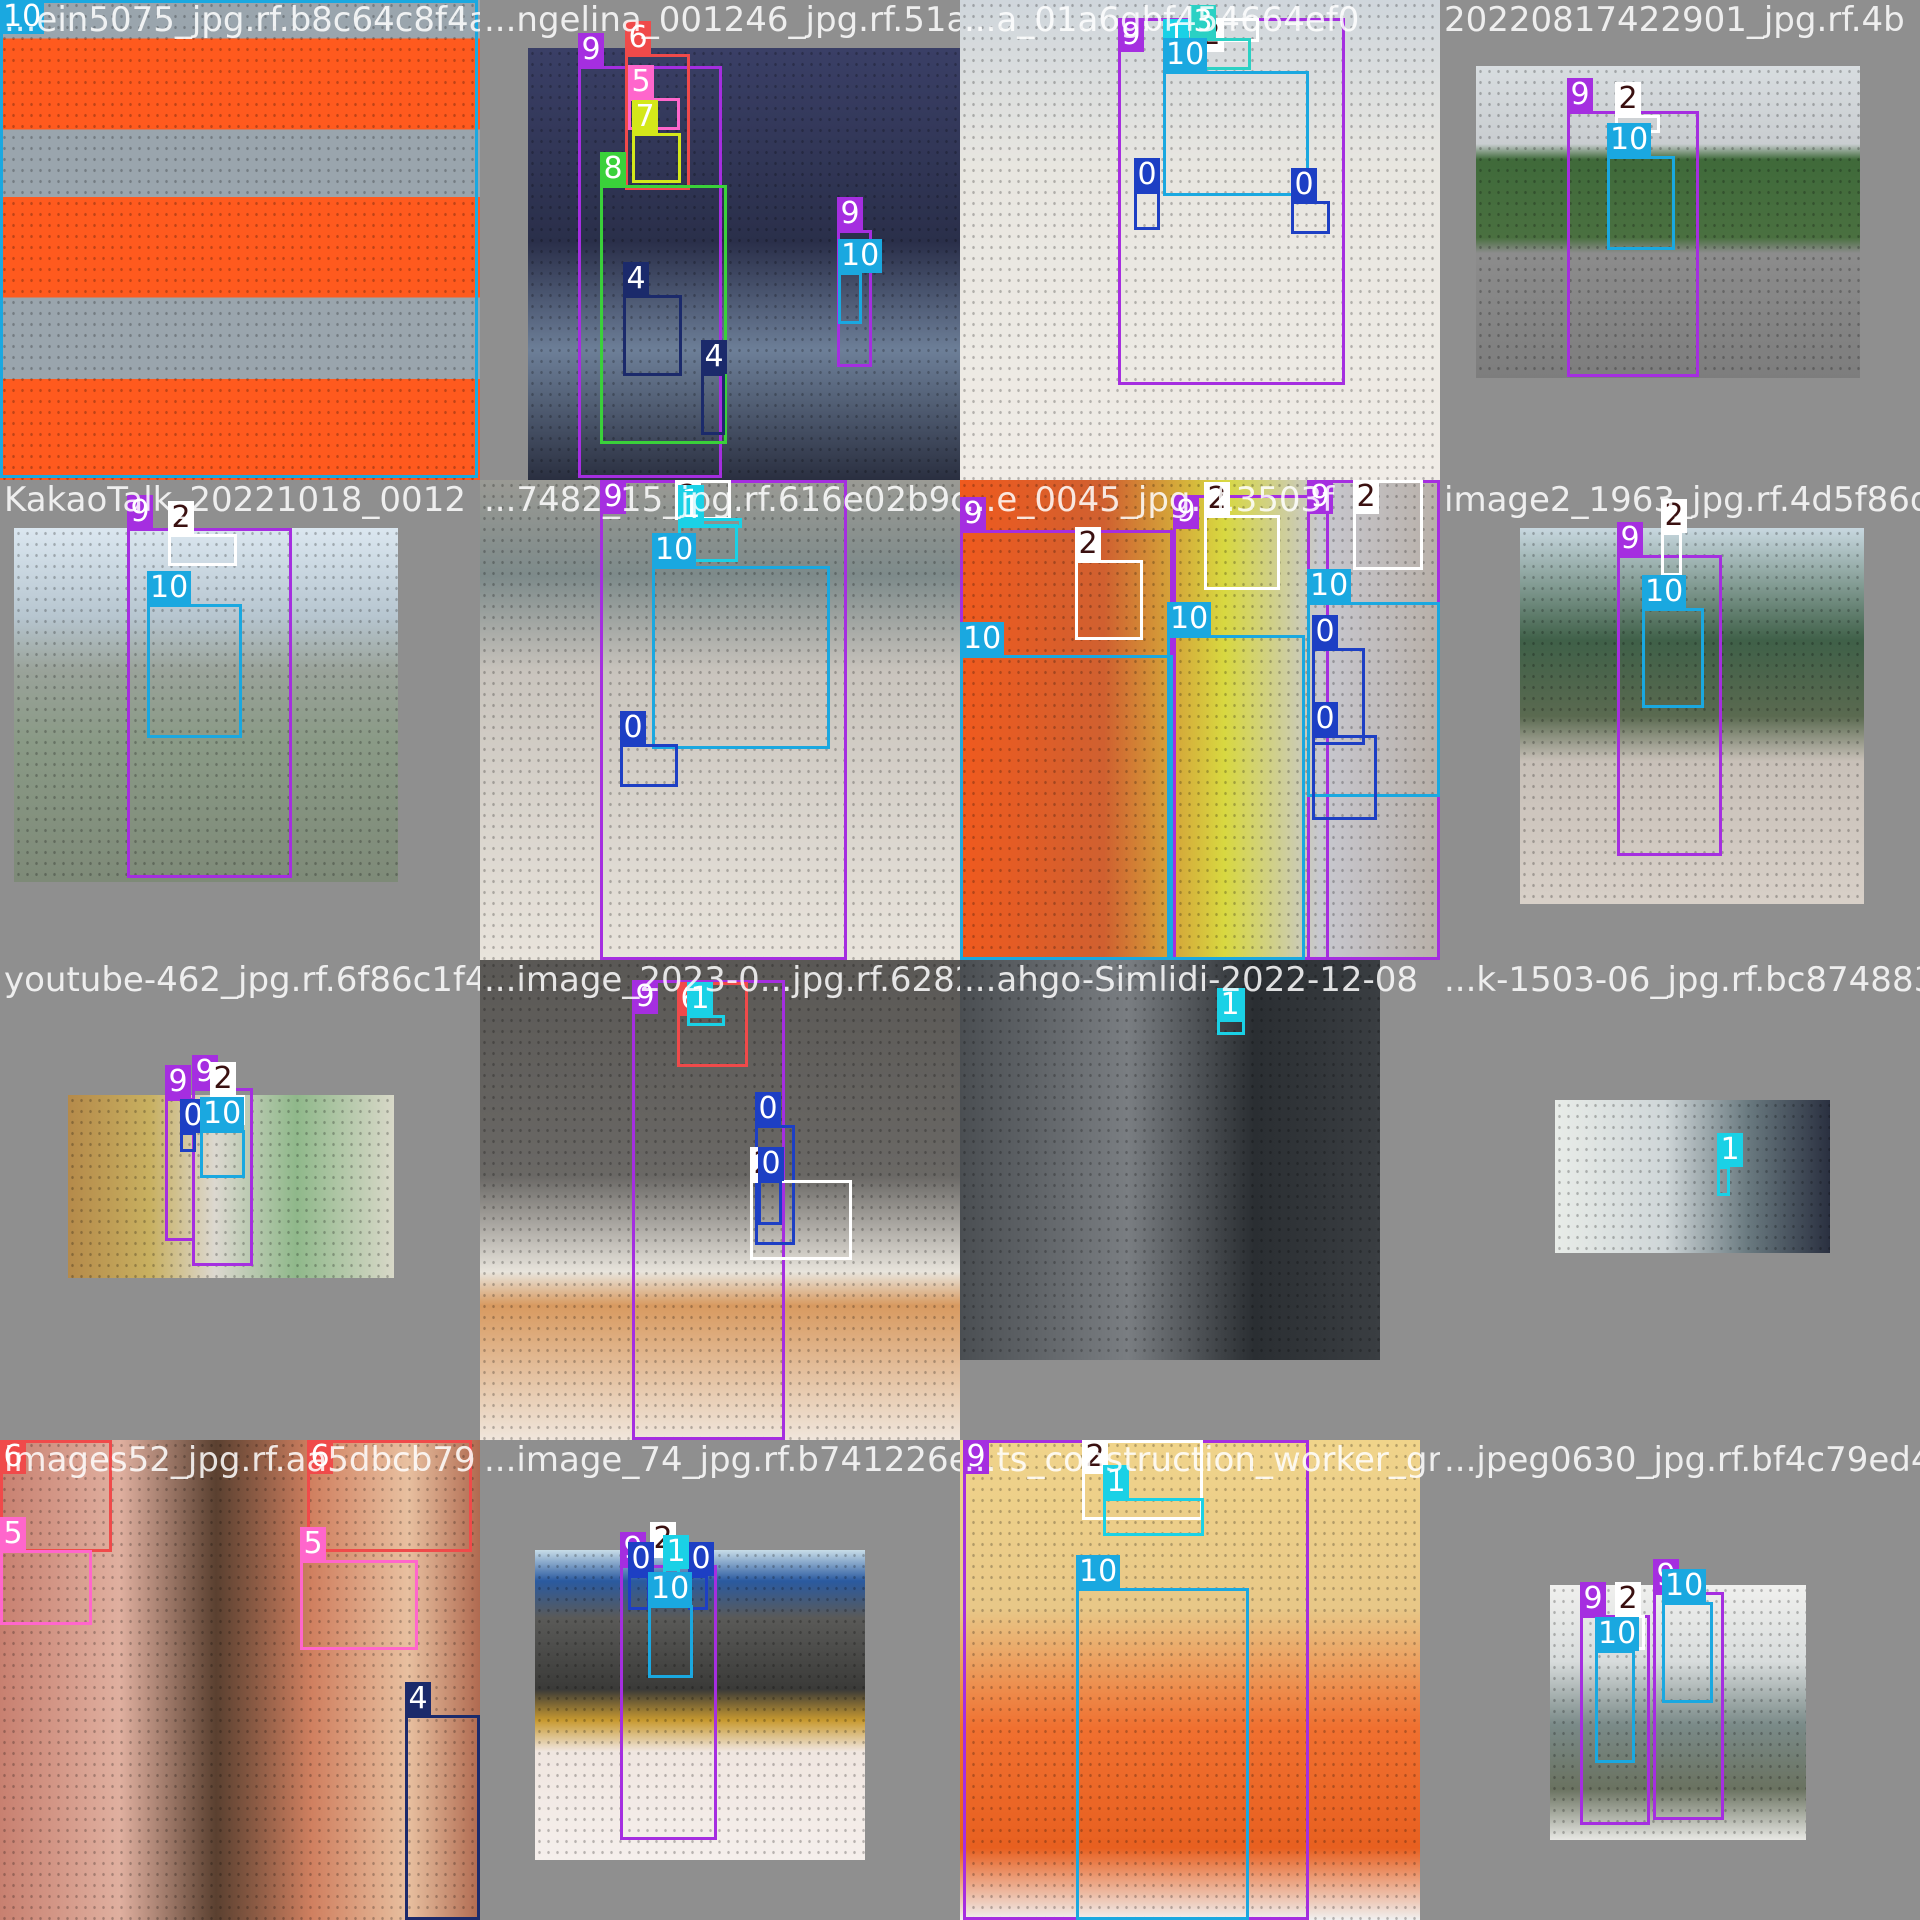  I want to click on tile-filename: ...image_74_jpg.rf.b741226e, so click(722, 1460).